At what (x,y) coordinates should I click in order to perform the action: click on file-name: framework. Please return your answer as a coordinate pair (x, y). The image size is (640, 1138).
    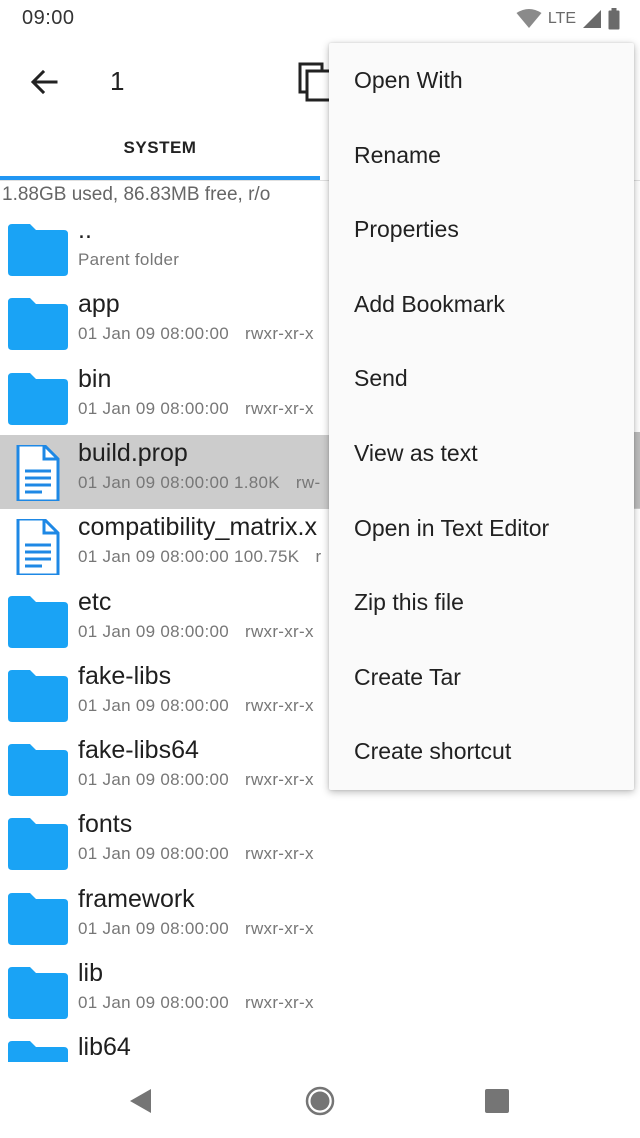
    Looking at the image, I should click on (136, 898).